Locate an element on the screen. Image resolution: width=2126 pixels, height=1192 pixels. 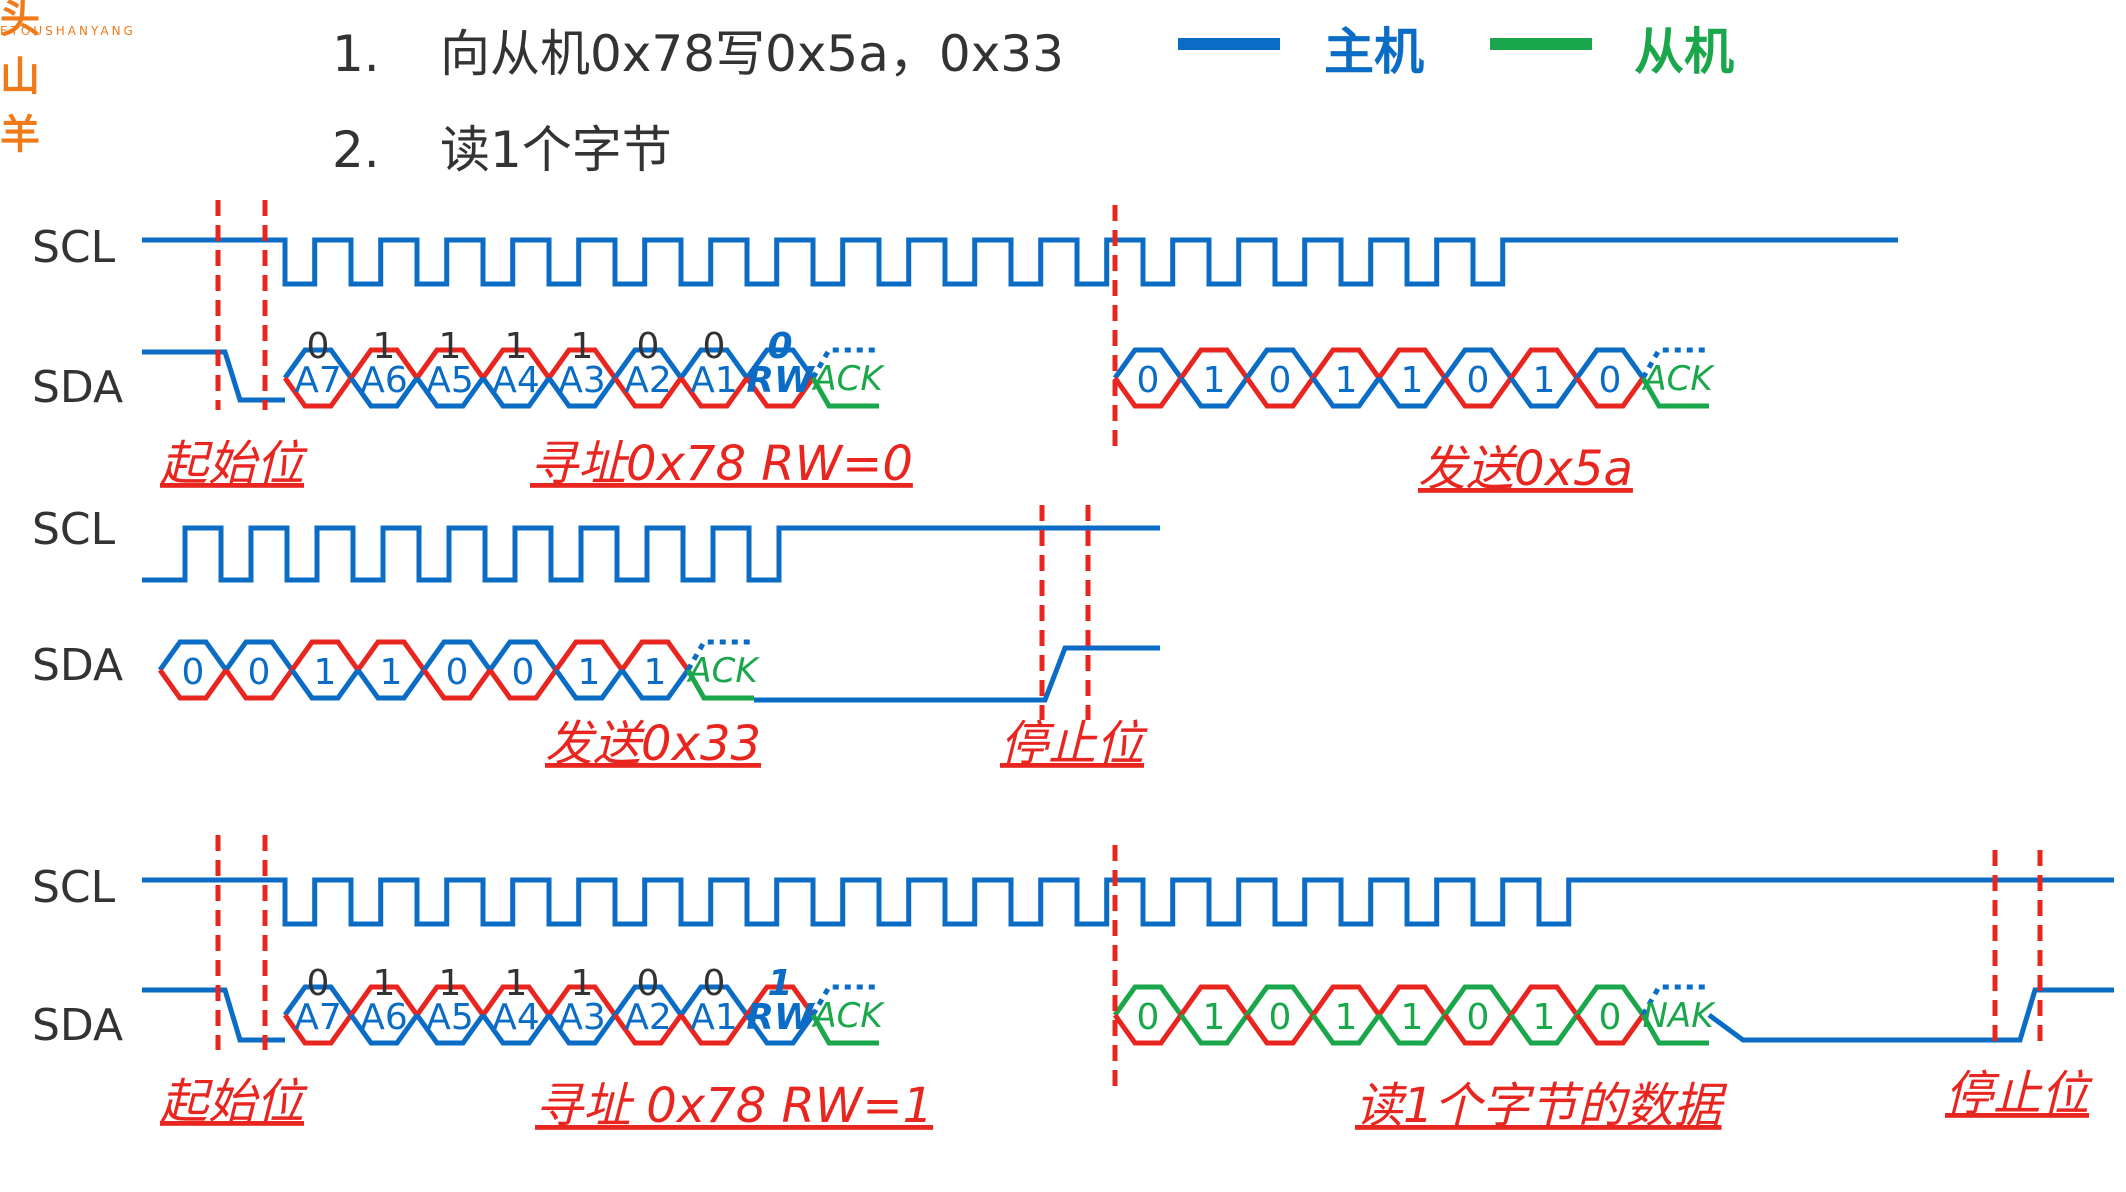
addr3-bit-7-bit: 1 is located at coordinates (779, 983).